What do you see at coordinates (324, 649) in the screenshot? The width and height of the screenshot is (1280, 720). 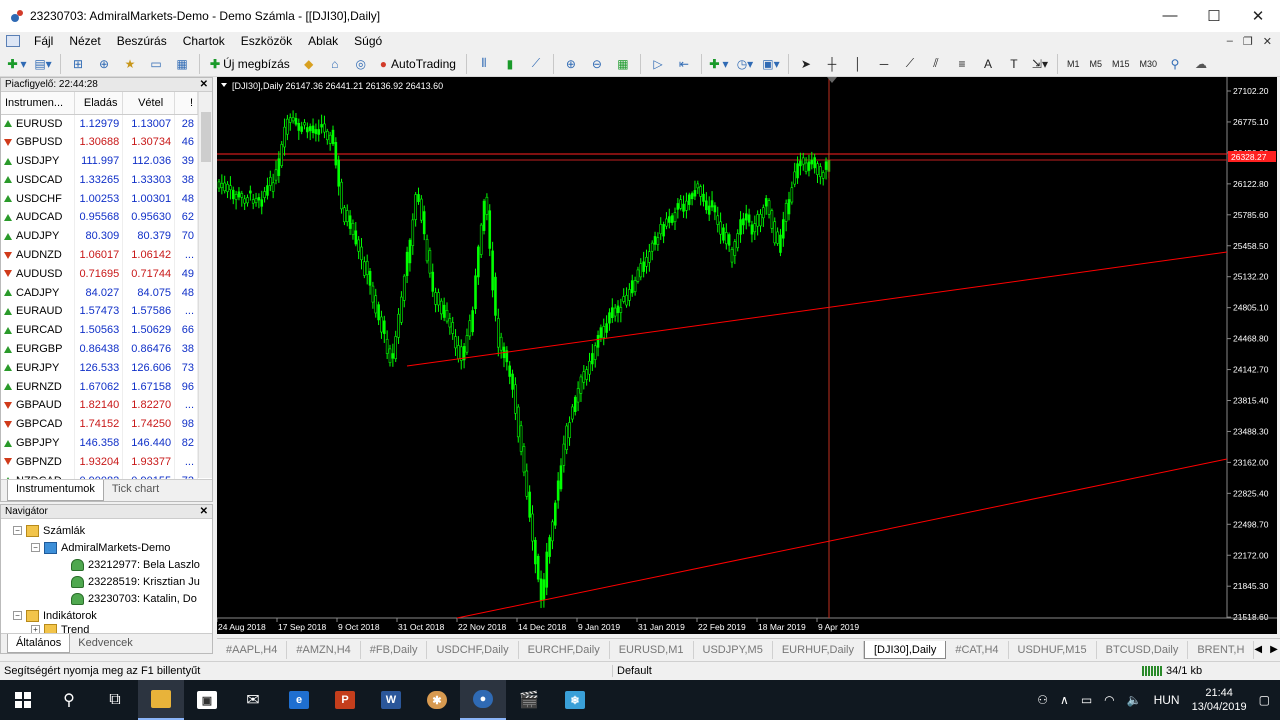 I see `chart-tab: #AMZN,H4` at bounding box center [324, 649].